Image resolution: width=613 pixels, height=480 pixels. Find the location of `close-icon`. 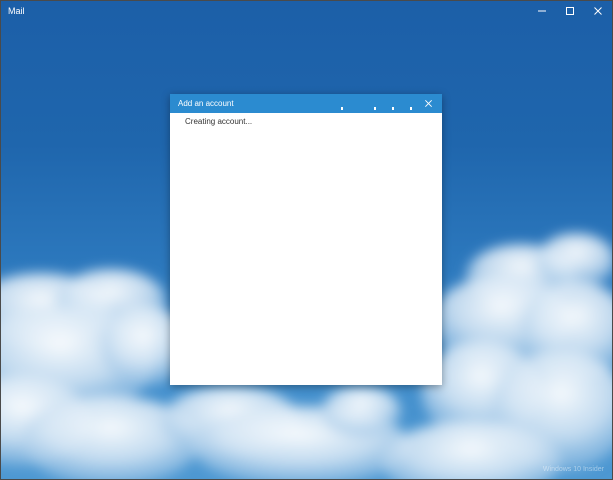

close-icon is located at coordinates (598, 11).